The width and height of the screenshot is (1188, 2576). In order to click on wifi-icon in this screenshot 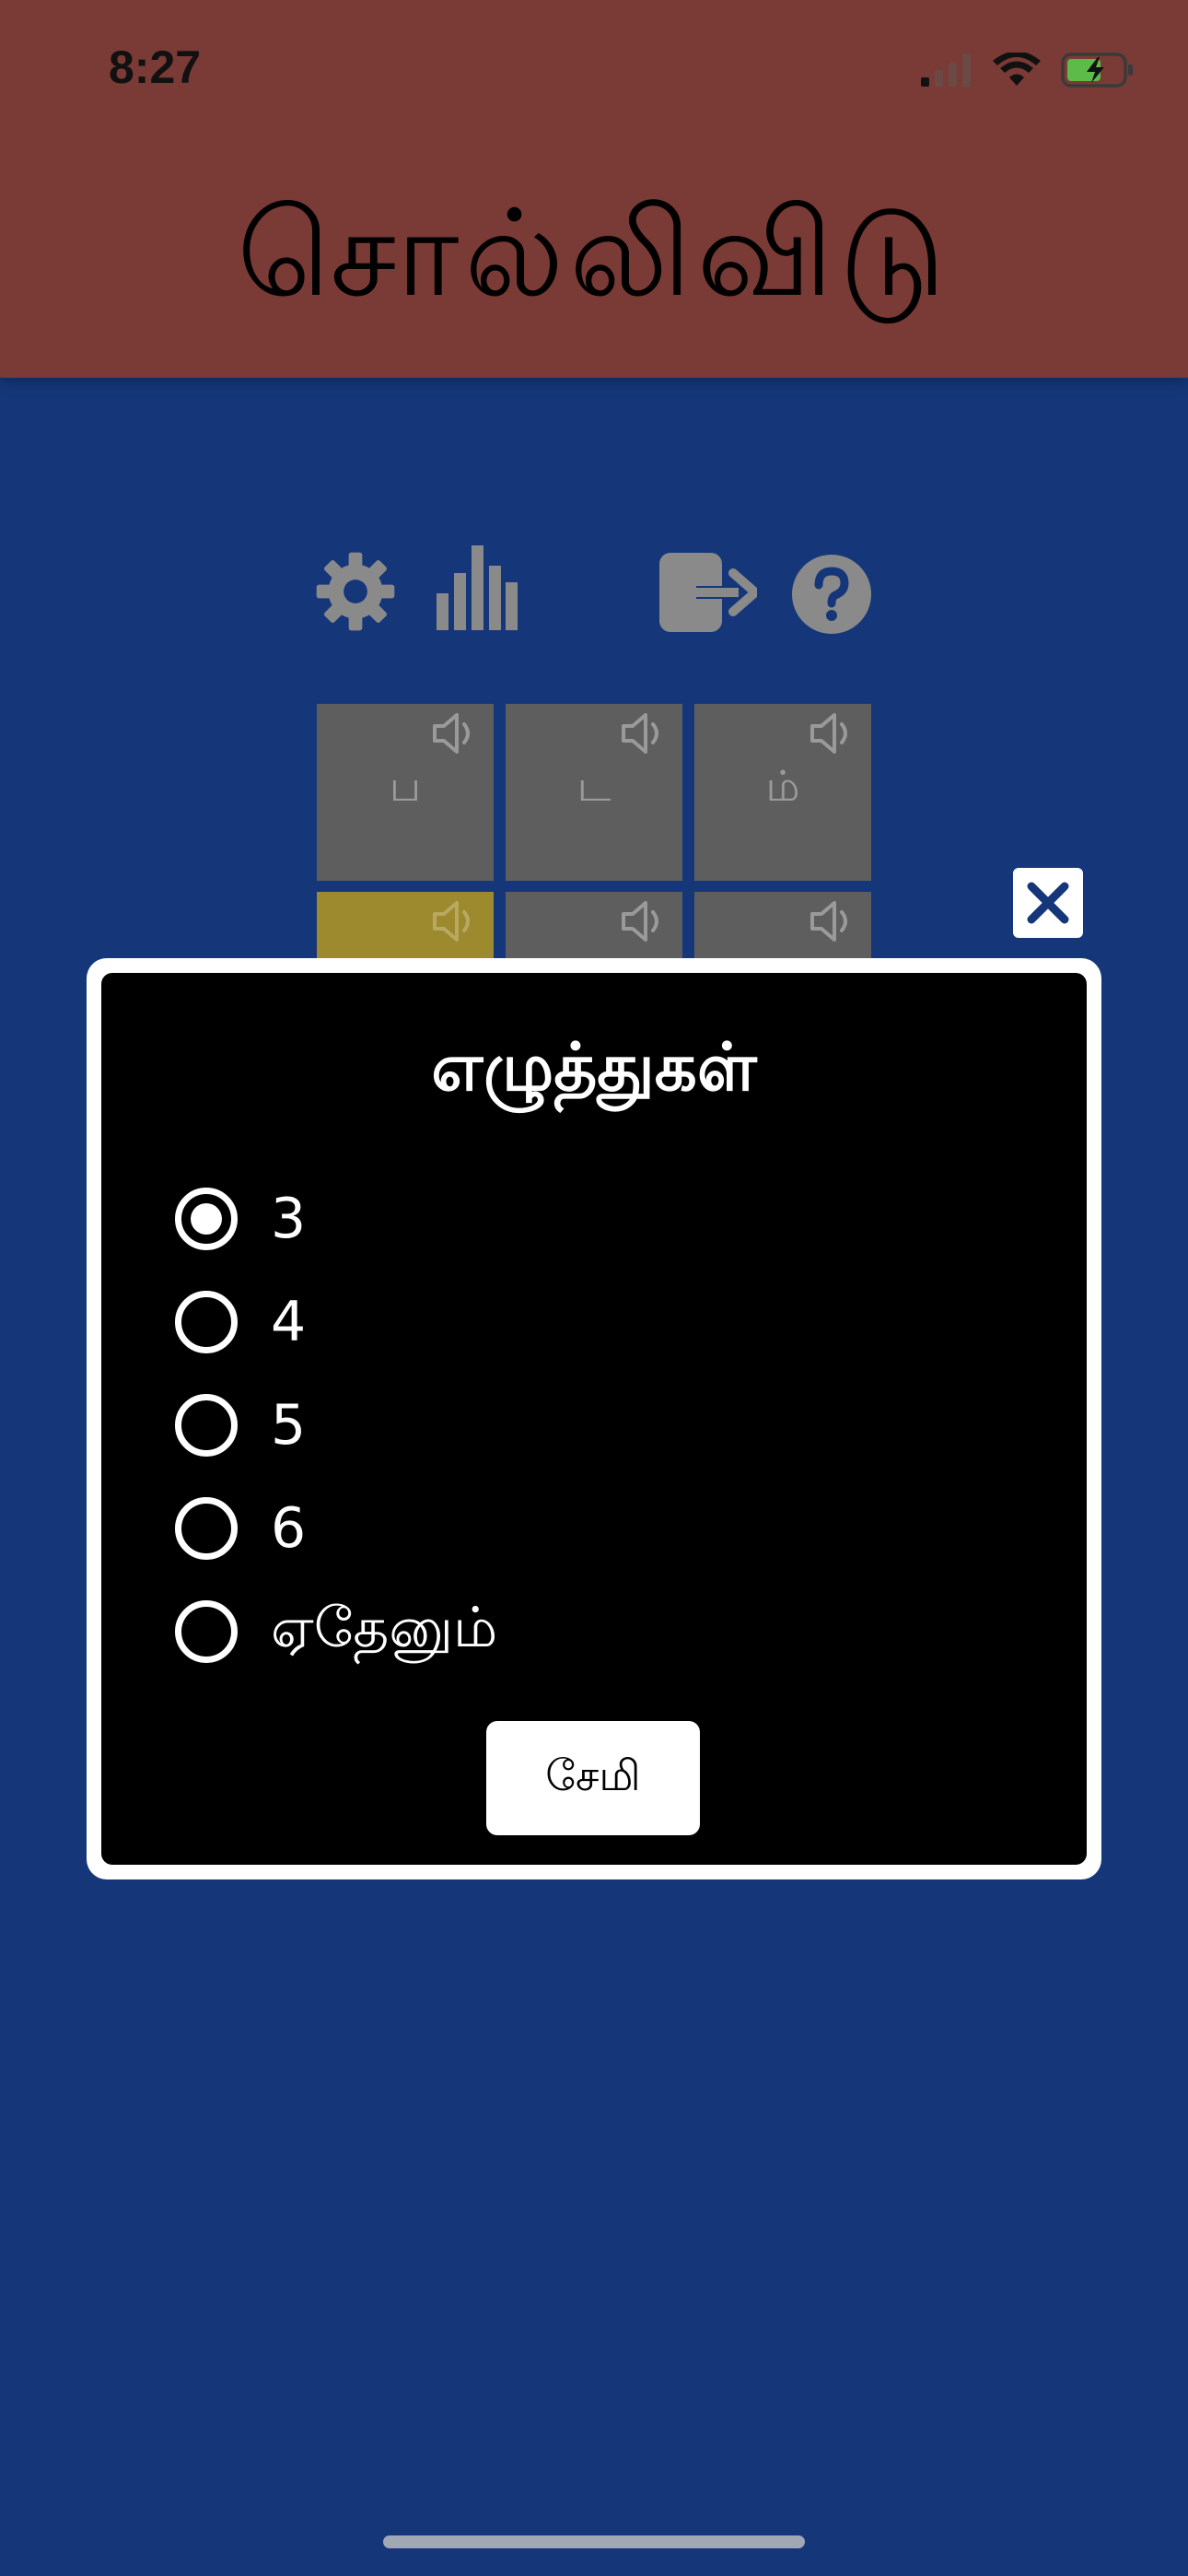, I will do `click(1017, 71)`.